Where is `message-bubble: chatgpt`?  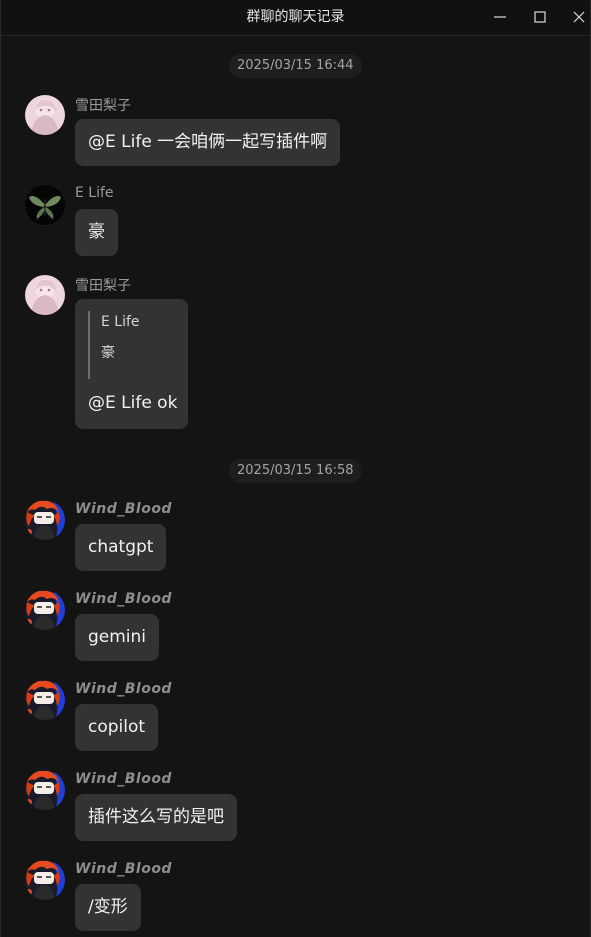
message-bubble: chatgpt is located at coordinates (121, 547).